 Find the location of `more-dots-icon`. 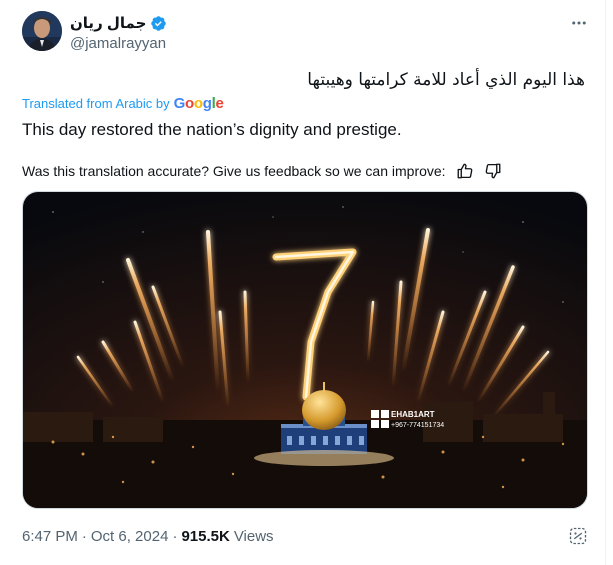

more-dots-icon is located at coordinates (579, 23).